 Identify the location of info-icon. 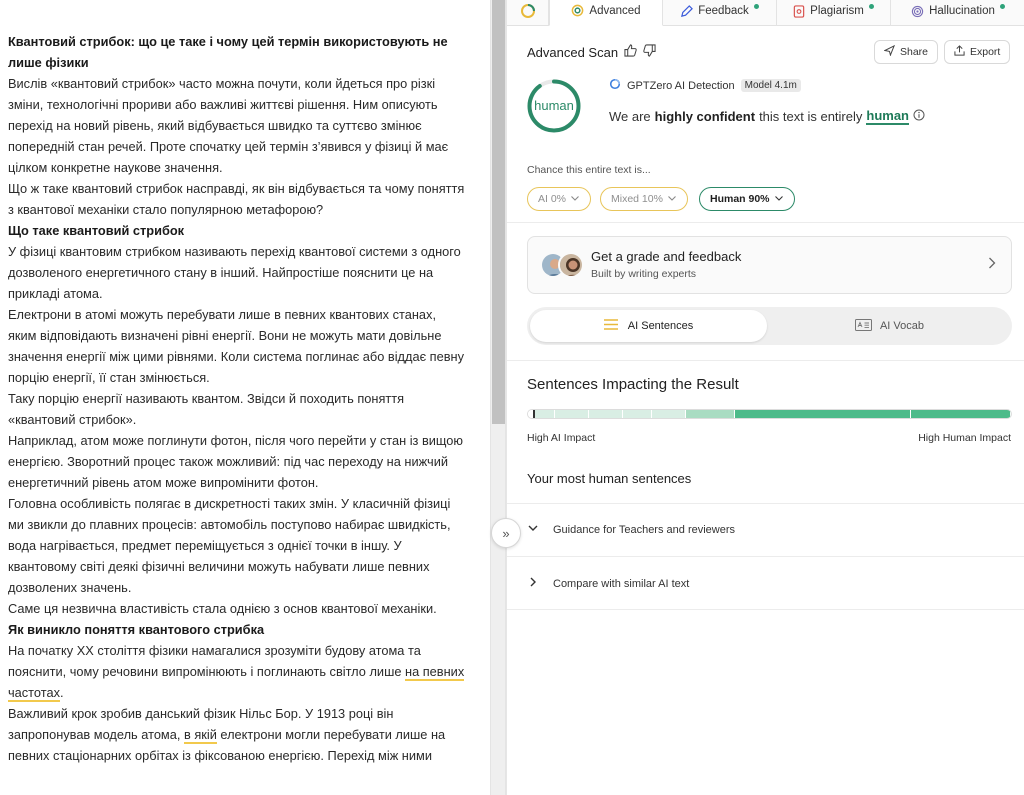
(919, 116).